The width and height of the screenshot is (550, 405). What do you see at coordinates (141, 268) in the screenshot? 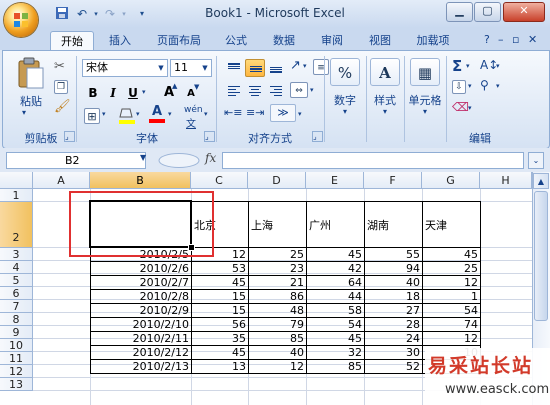
I see `date-cell: 2010/2/6` at bounding box center [141, 268].